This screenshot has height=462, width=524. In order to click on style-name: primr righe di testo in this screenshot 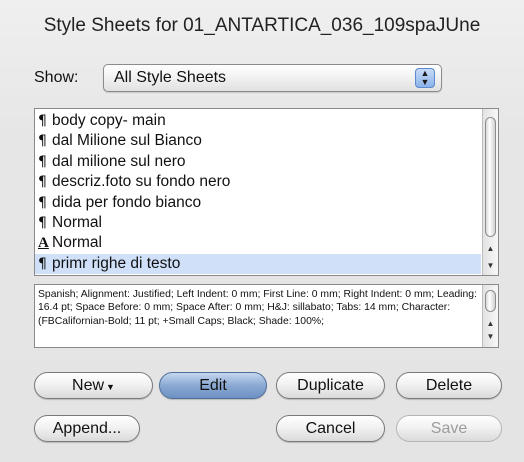, I will do `click(116, 263)`.